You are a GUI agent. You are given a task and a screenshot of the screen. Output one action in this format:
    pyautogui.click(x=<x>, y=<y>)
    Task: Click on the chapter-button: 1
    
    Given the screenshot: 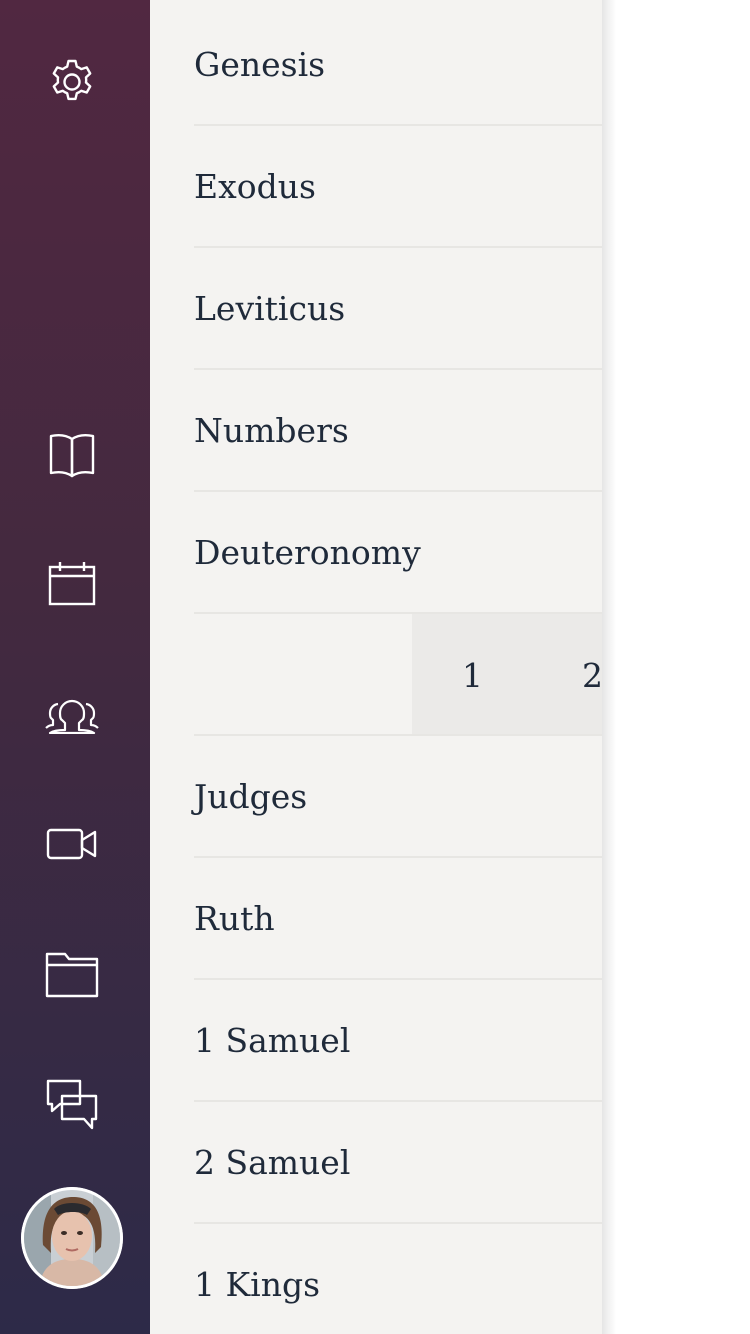 What is the action you would take?
    pyautogui.click(x=472, y=674)
    